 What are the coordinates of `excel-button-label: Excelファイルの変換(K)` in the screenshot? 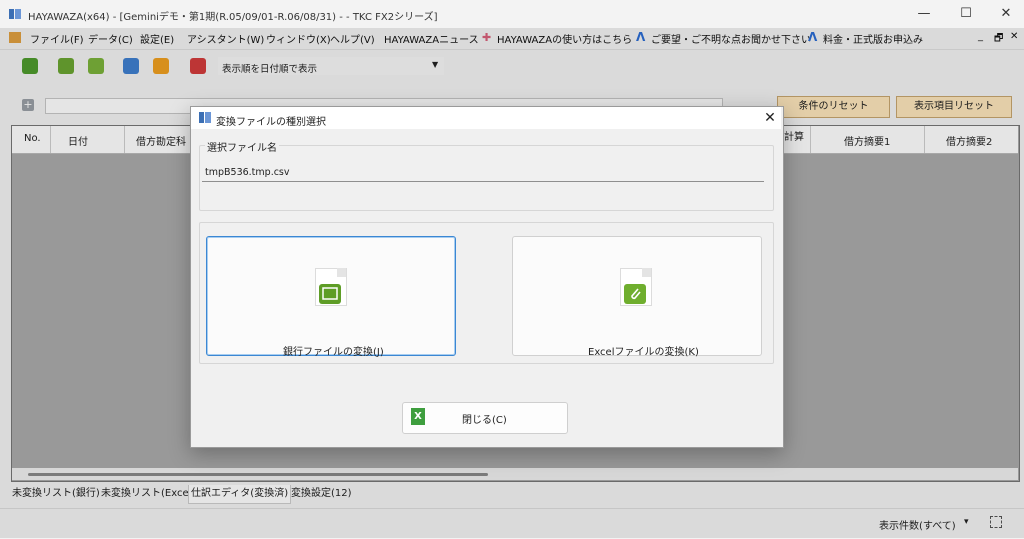 It's located at (643, 352).